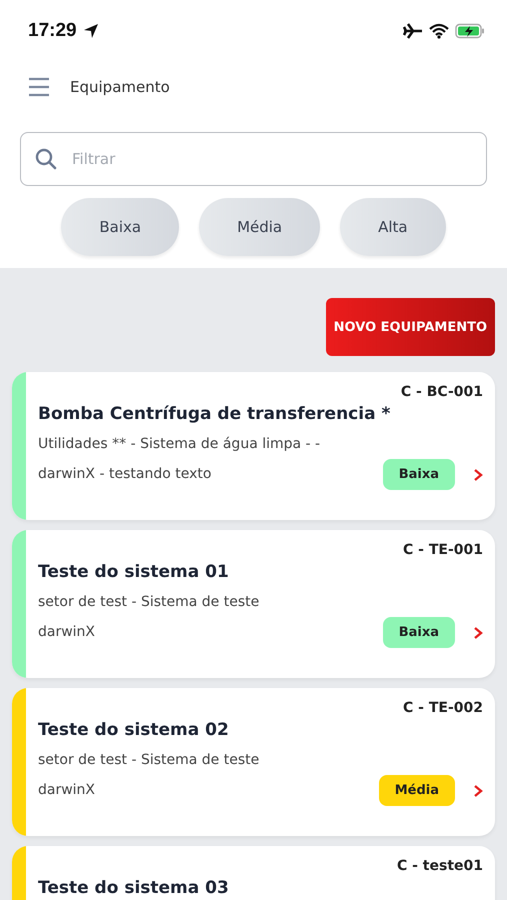  What do you see at coordinates (439, 31) in the screenshot?
I see `wifi-icon` at bounding box center [439, 31].